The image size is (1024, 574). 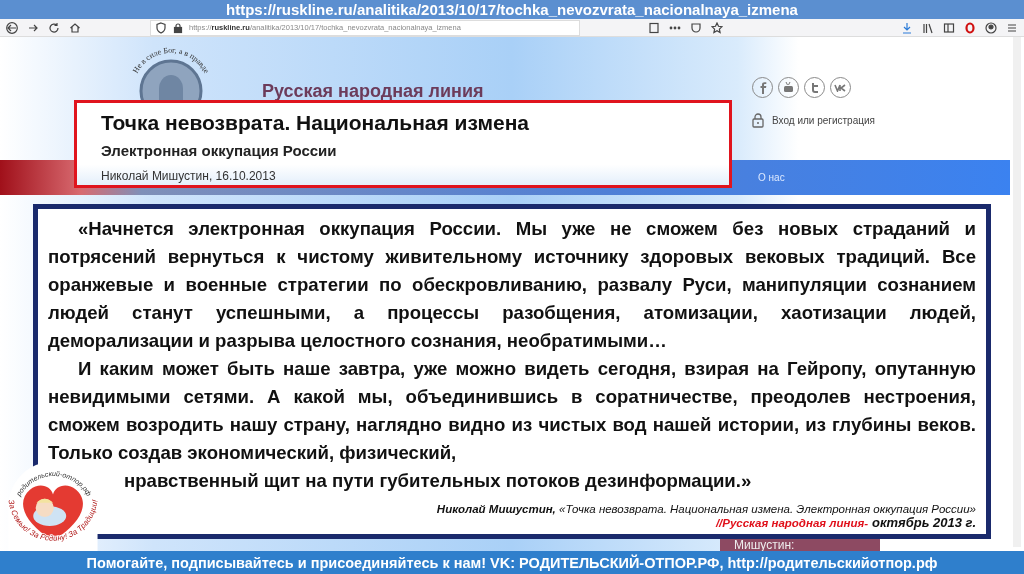 I want to click on reload-icon, so click(x=54, y=27).